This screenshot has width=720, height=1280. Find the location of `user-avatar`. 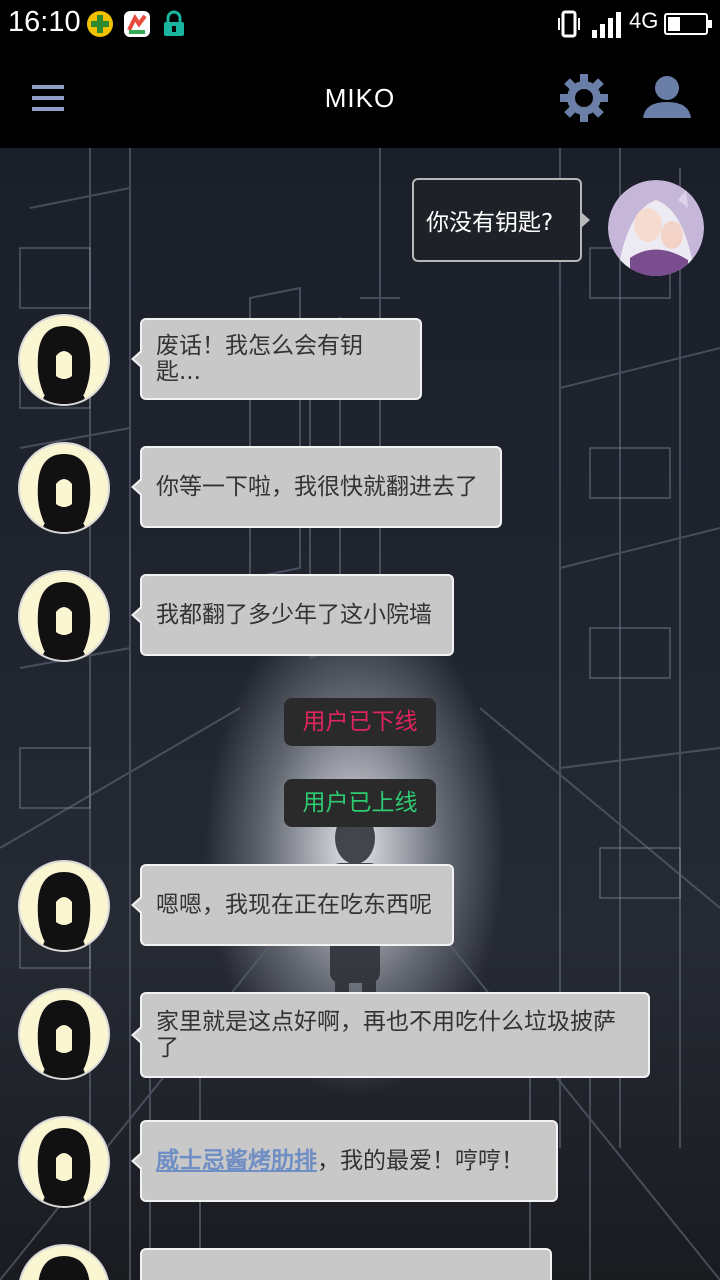

user-avatar is located at coordinates (656, 228).